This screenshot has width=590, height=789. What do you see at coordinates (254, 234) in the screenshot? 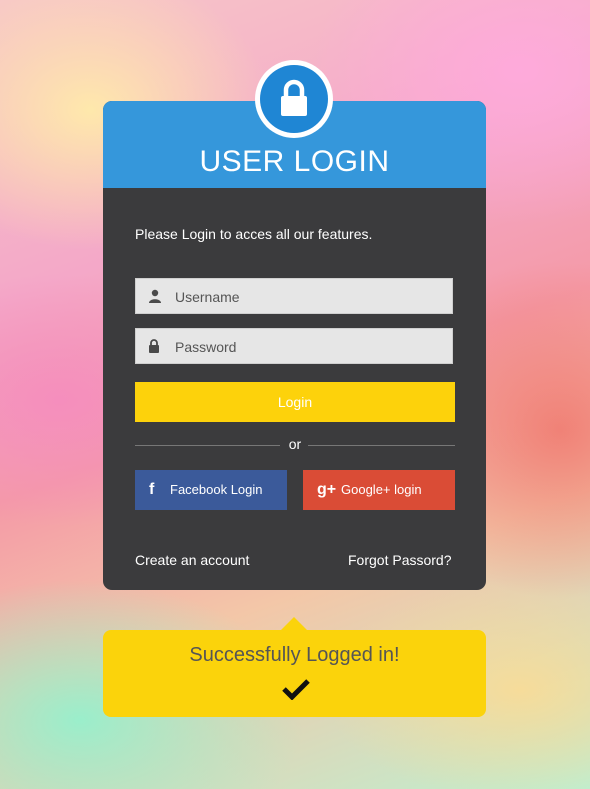
I see `intro-text: Please Login to acces all our features.` at bounding box center [254, 234].